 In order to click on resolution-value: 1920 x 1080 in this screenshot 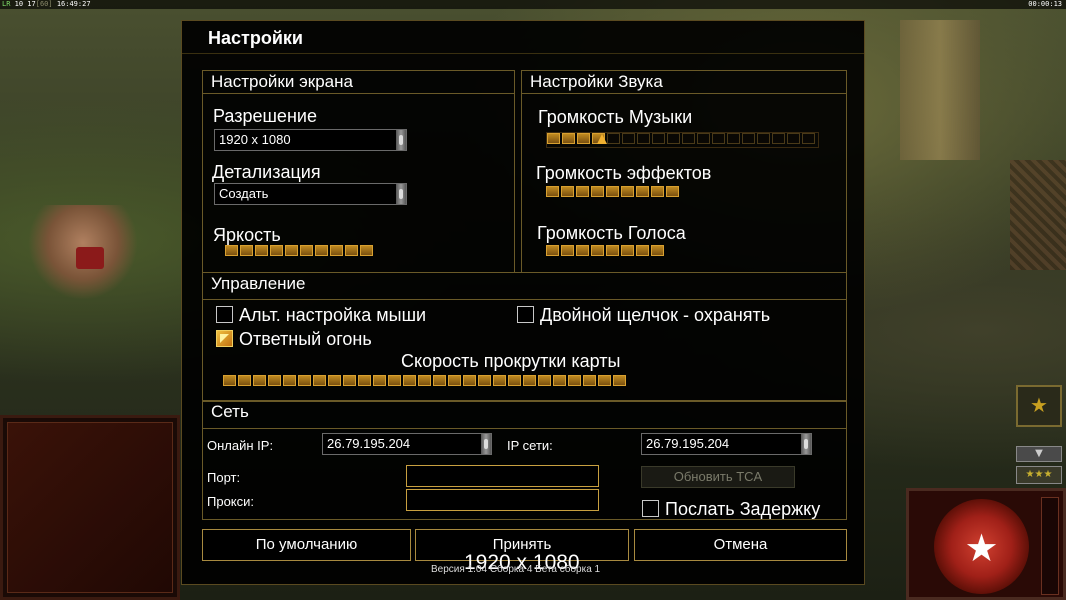, I will do `click(255, 139)`.